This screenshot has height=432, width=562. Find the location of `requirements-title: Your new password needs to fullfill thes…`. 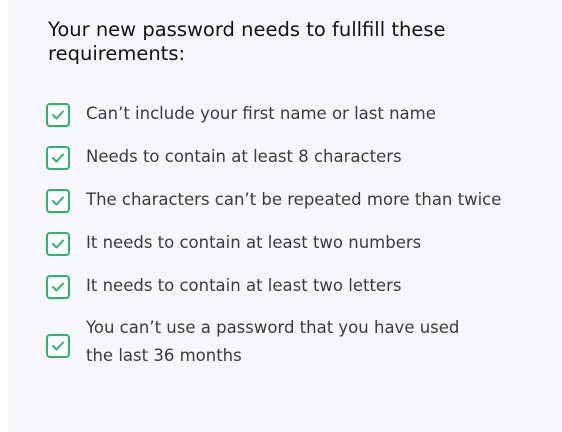

requirements-title: Your new password needs to fullfill thes… is located at coordinates (247, 41).